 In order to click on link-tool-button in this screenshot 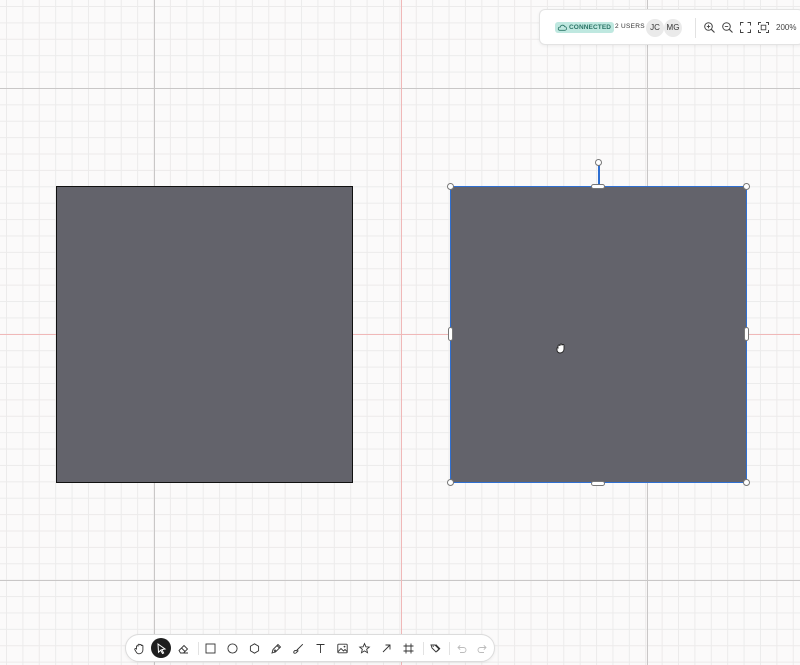, I will do `click(435, 648)`.